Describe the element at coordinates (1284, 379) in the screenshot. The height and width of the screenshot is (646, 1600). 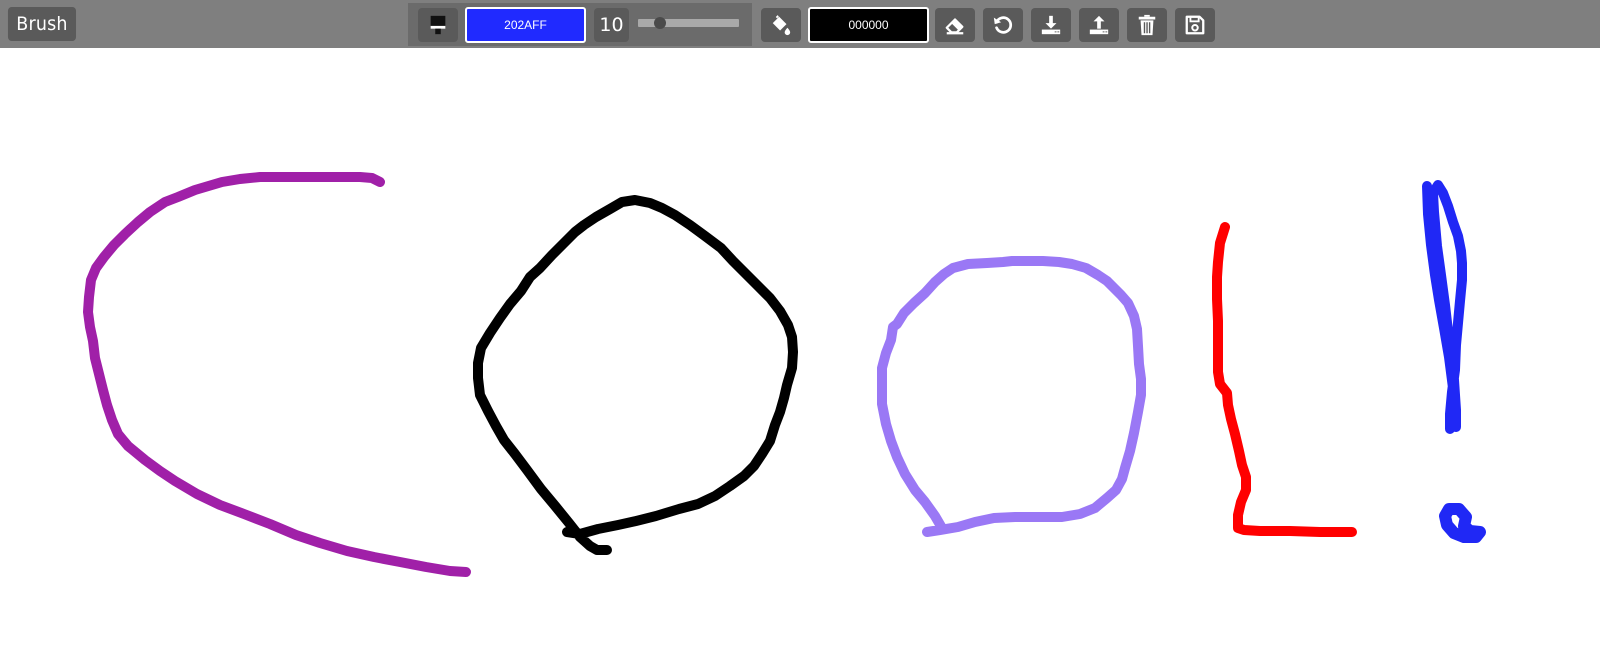
I see `l-stroke` at that location.